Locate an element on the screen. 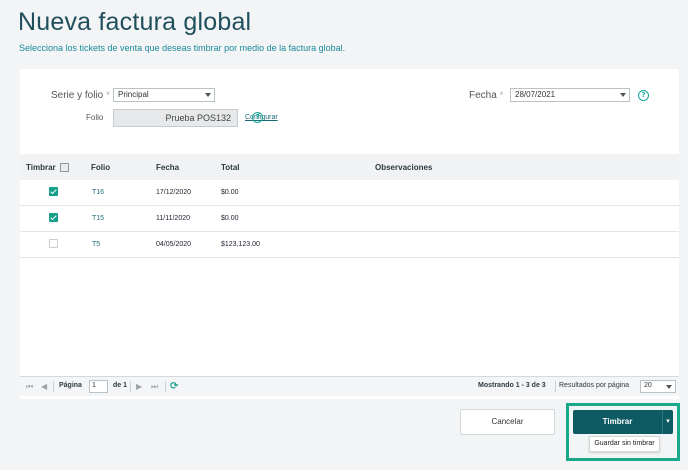 The height and width of the screenshot is (470, 688). table-header: Timbrar Folio Fecha Total Observaciones is located at coordinates (349, 167).